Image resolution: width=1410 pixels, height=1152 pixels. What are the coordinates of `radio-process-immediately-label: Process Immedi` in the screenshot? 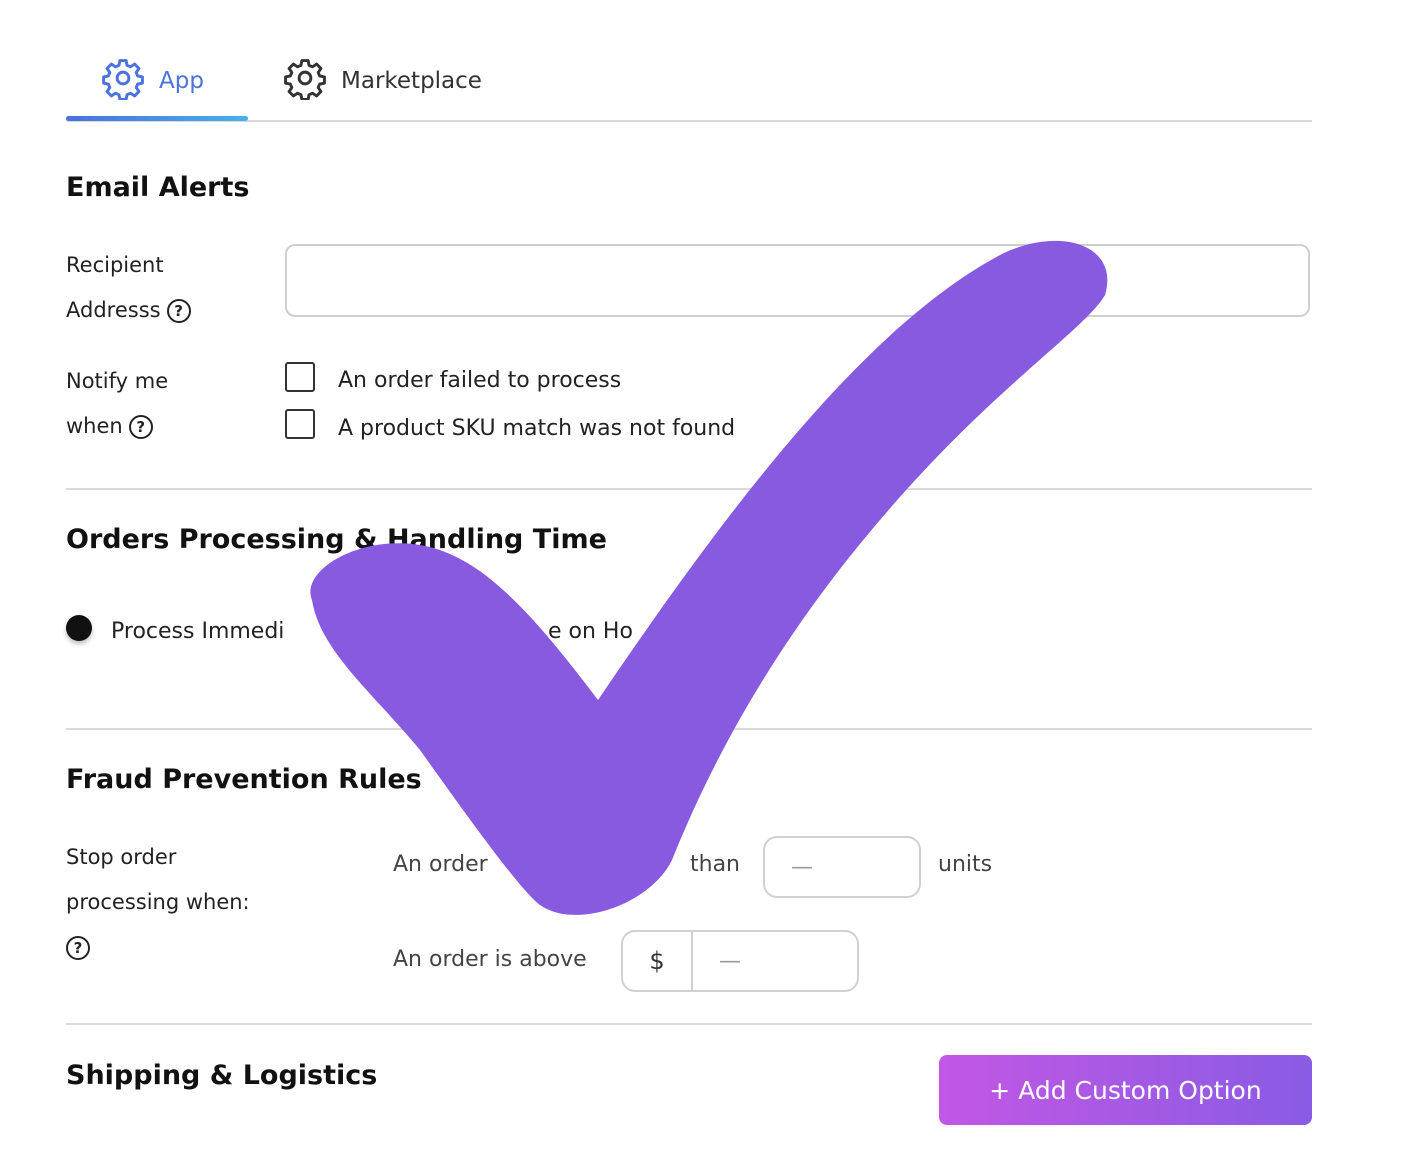 It's located at (198, 631).